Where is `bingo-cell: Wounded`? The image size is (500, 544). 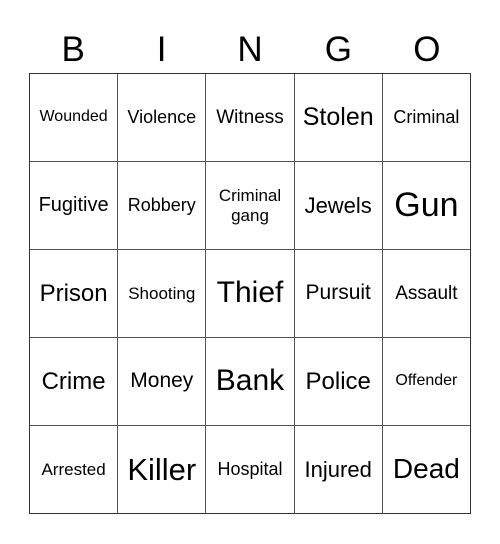 bingo-cell: Wounded is located at coordinates (74, 118).